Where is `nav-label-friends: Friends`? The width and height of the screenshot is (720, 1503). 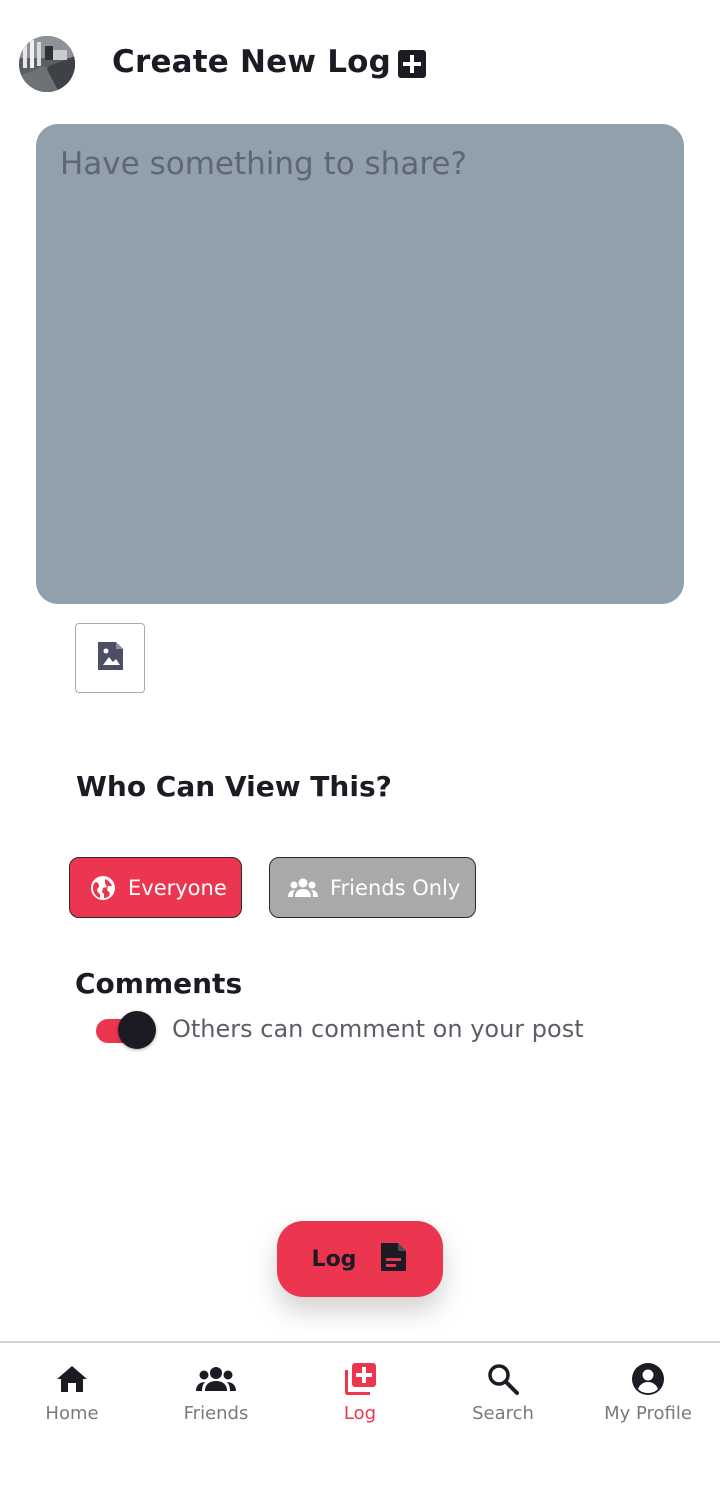
nav-label-friends: Friends is located at coordinates (216, 1413).